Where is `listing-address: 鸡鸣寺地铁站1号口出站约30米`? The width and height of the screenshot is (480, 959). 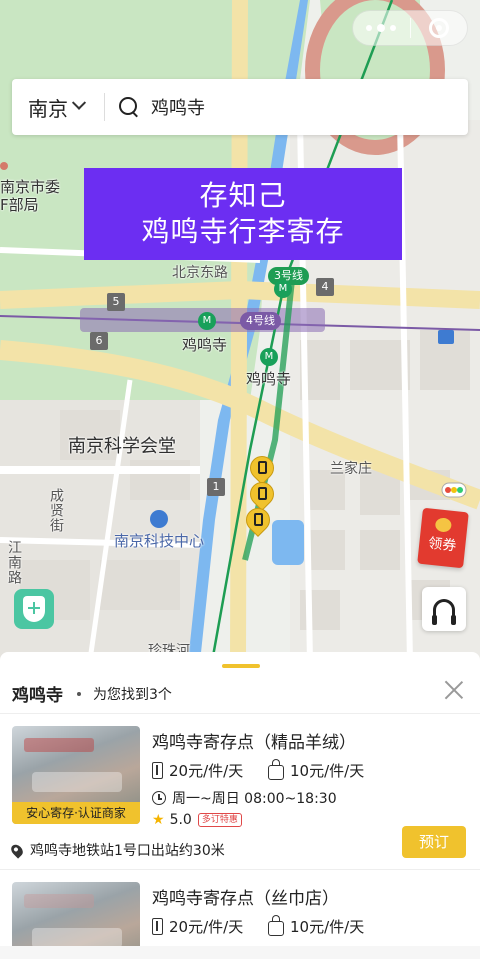
listing-address: 鸡鸣寺地铁站1号口出站约30米 is located at coordinates (116, 850).